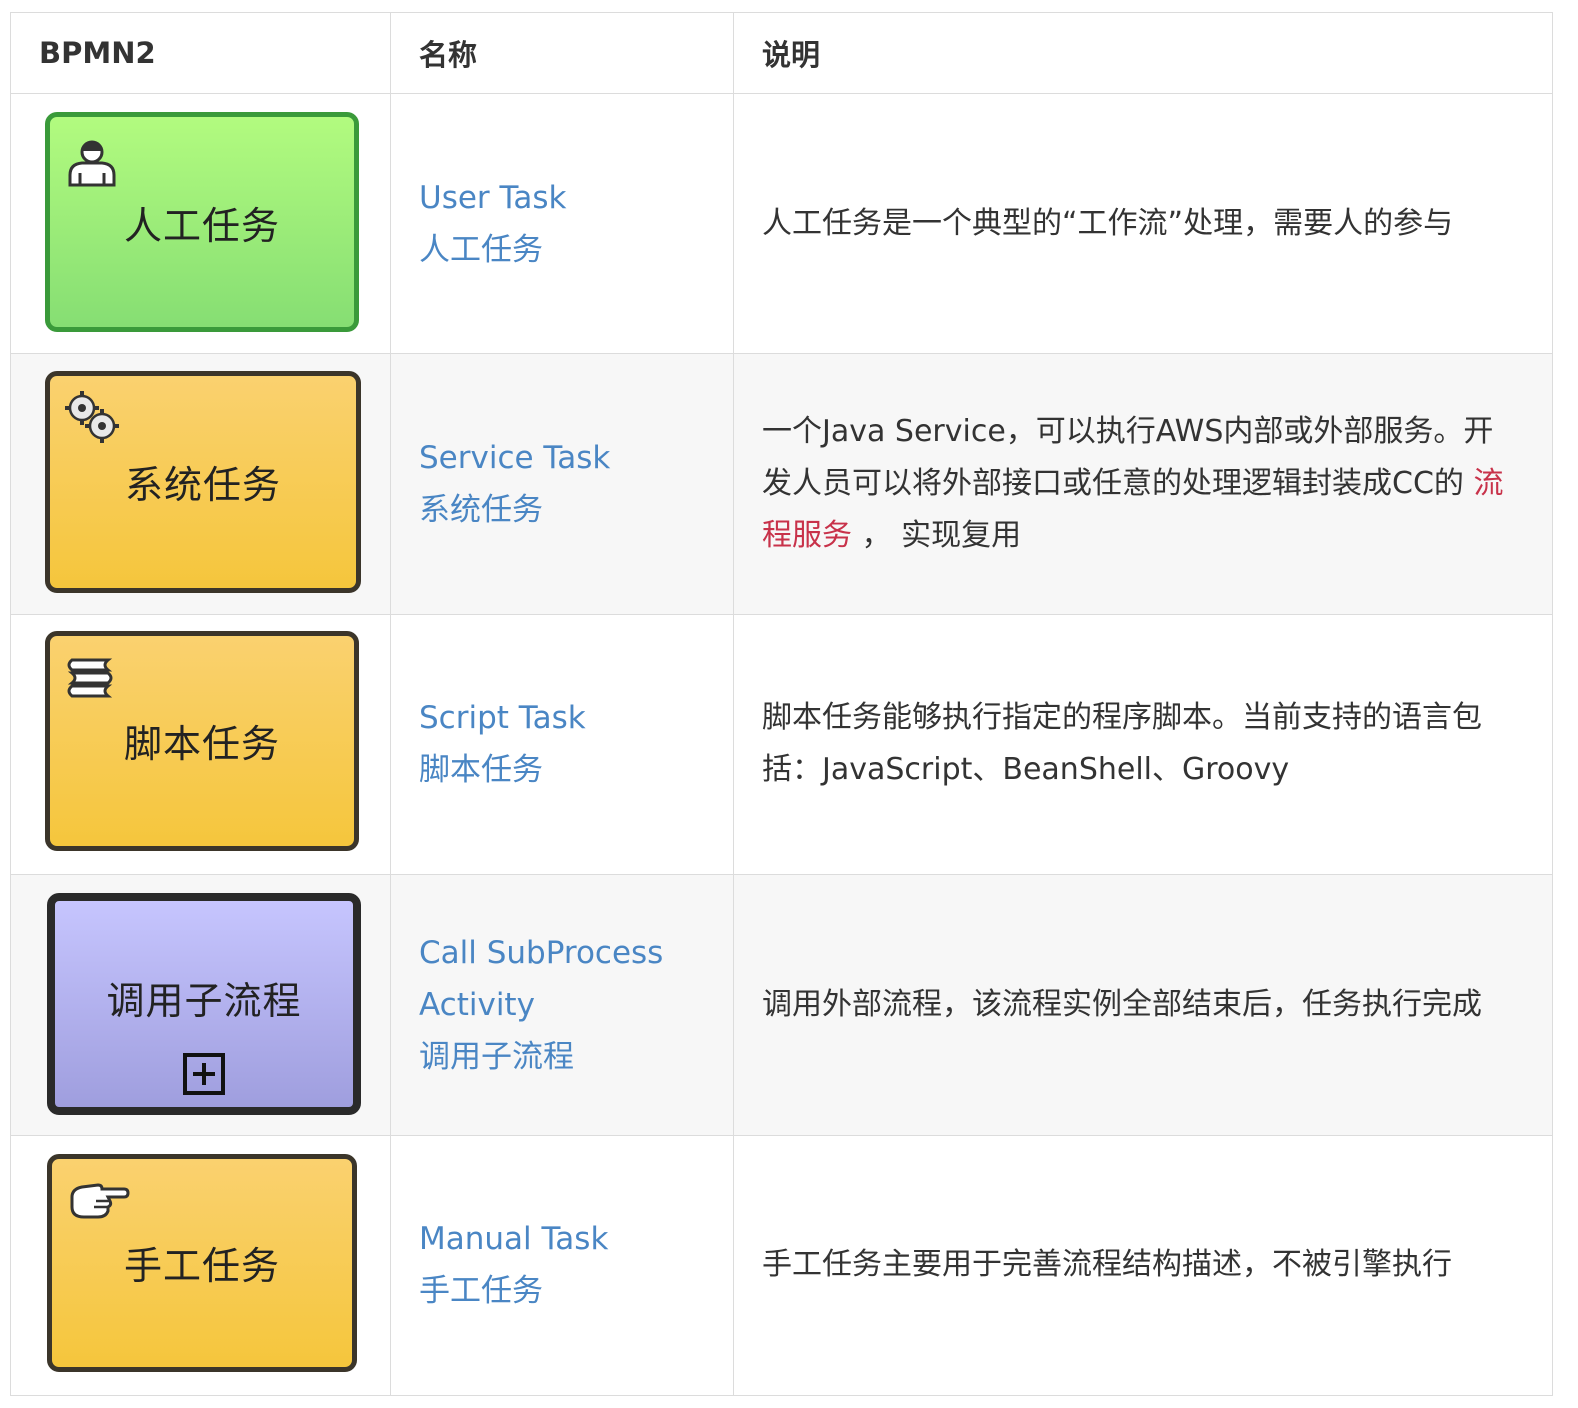 This screenshot has width=1578, height=1408. I want to click on gears-icon, so click(92, 418).